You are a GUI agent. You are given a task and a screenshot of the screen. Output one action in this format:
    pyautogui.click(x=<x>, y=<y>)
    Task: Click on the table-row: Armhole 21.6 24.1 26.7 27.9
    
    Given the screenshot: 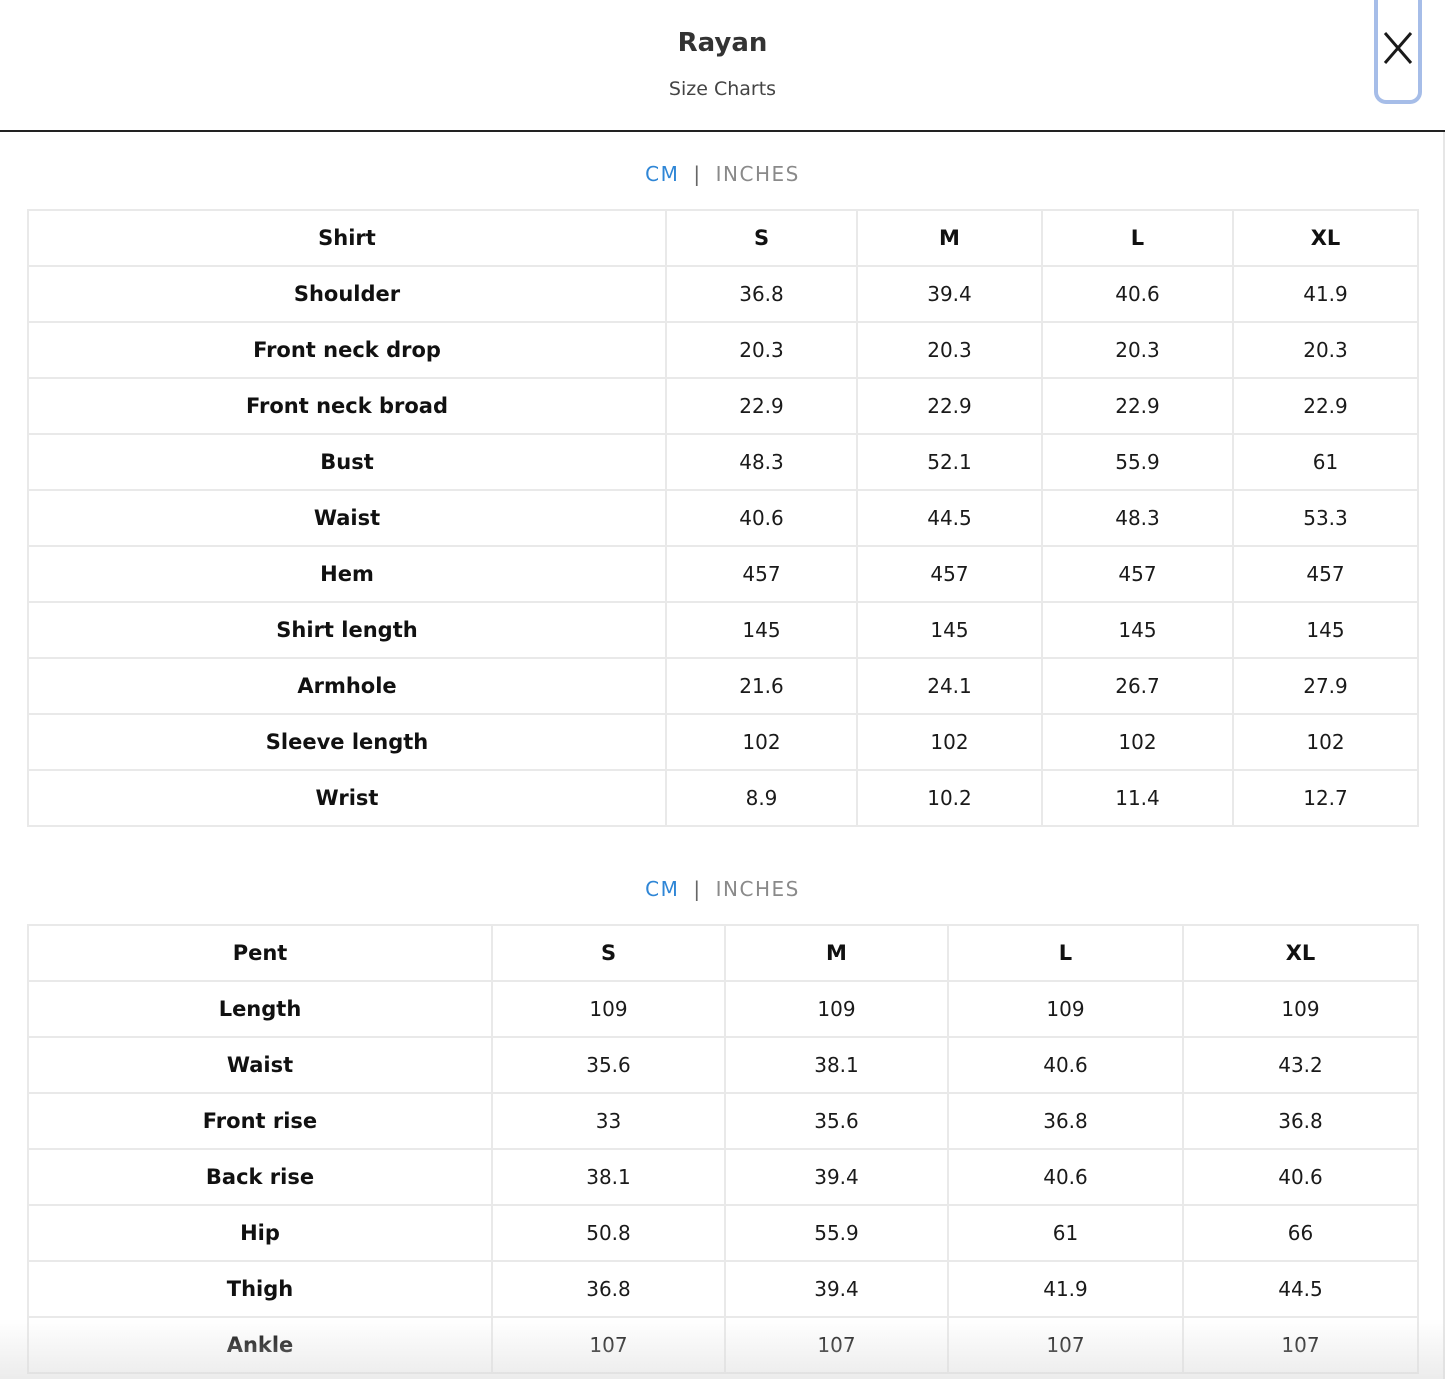 What is the action you would take?
    pyautogui.click(x=723, y=686)
    